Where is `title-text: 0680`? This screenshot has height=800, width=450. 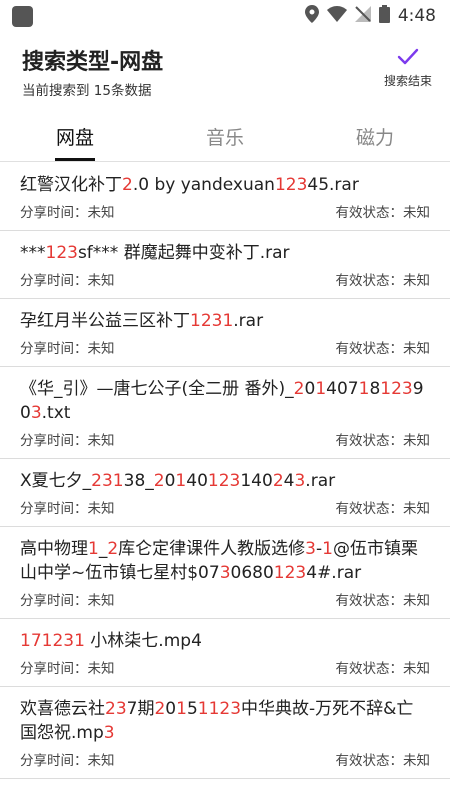 title-text: 0680 is located at coordinates (252, 573).